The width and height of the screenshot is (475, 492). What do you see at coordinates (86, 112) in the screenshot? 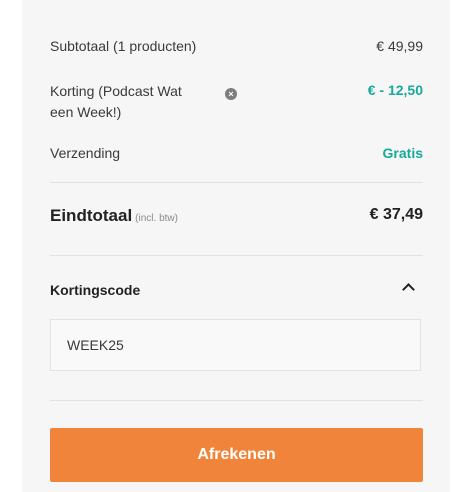
I see `discount-label-line2: een Week!)` at bounding box center [86, 112].